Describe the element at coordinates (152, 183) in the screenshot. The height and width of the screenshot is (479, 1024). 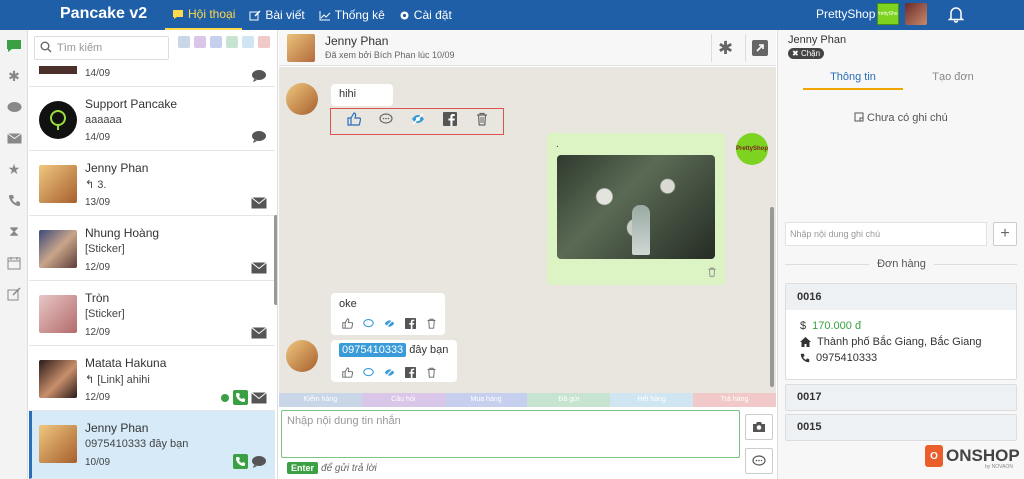
I see `conversation-item: Jenny Phan ↰ 3. 13/09` at that location.